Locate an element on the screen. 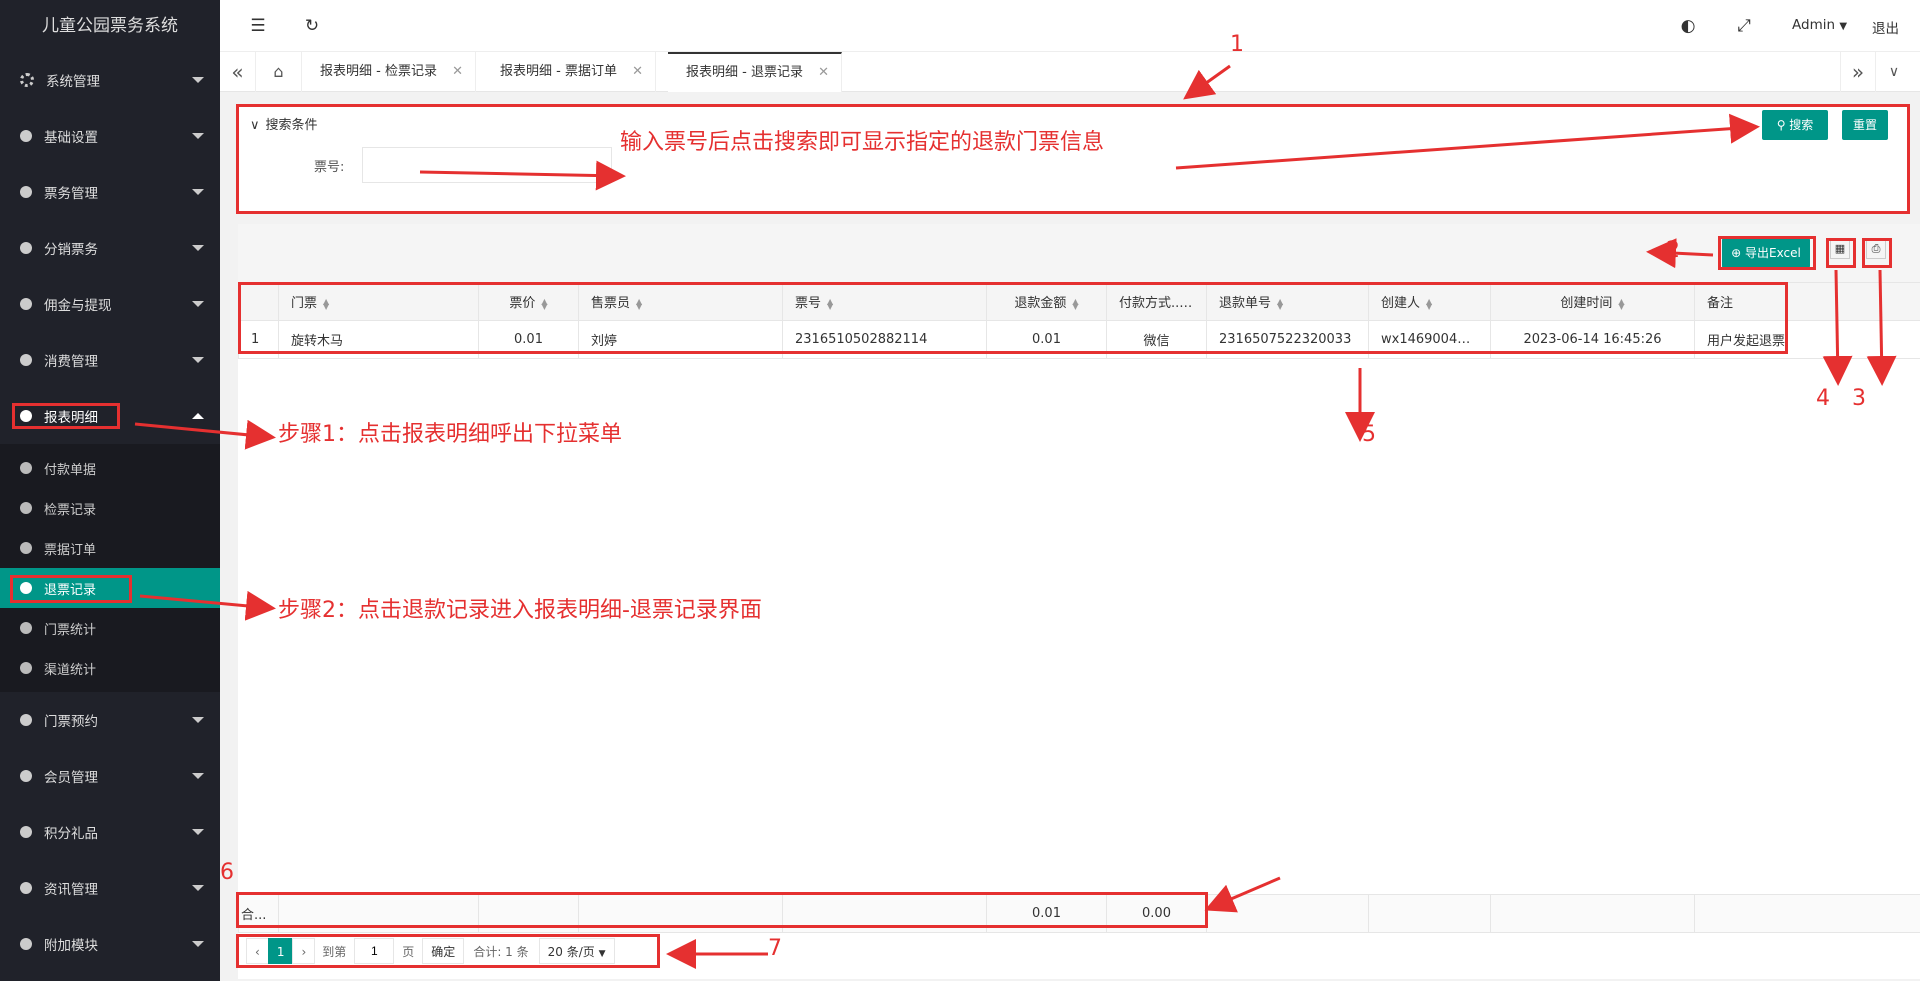 This screenshot has height=981, width=1920. arrow-step1 is located at coordinates (205, 434).